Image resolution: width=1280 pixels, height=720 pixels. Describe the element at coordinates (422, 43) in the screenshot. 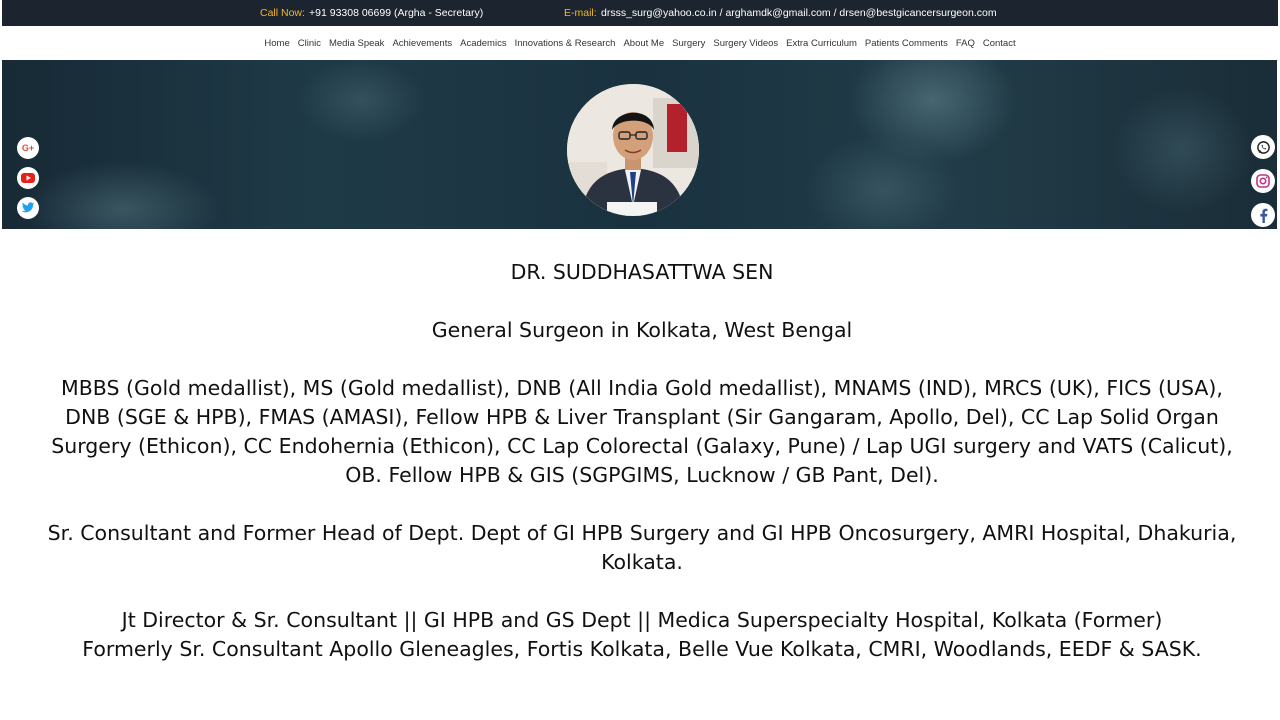

I see `nav-achievements: Achievements` at that location.